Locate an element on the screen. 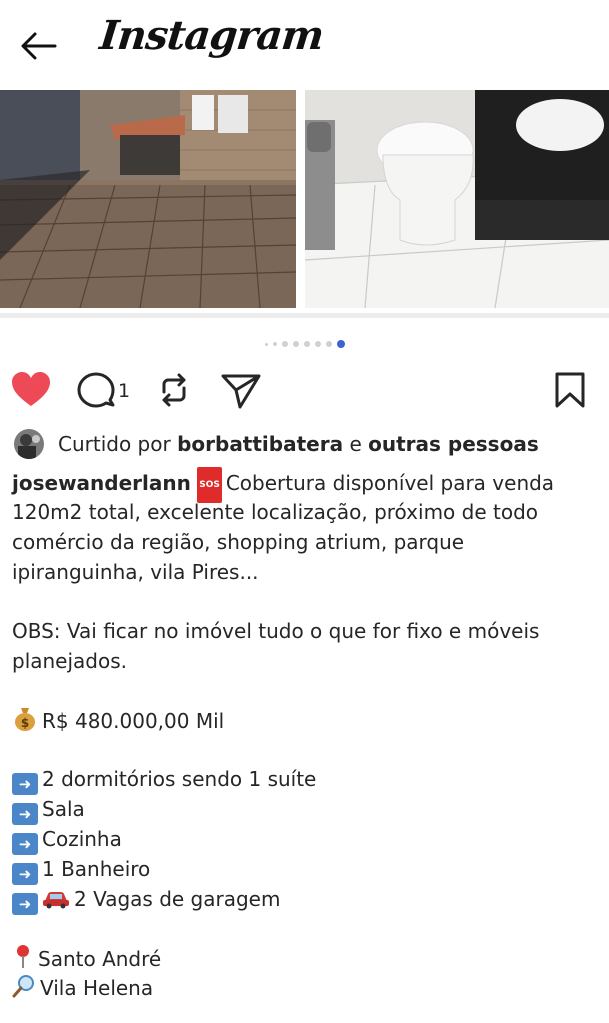  caption-line: Cobertura disponível para venda is located at coordinates (390, 483).